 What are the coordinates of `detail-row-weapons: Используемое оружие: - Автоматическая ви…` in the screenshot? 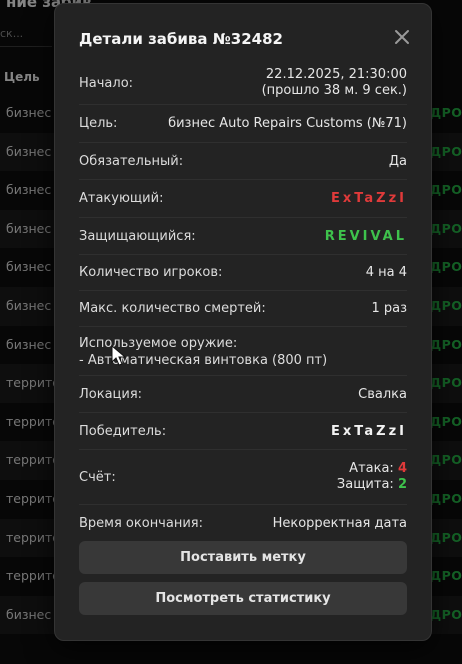 It's located at (243, 351).